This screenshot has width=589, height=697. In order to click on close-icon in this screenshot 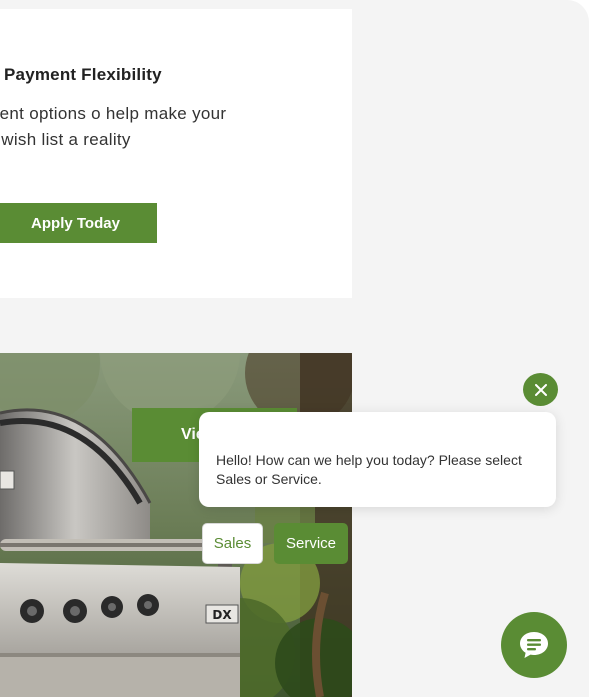, I will do `click(540, 389)`.